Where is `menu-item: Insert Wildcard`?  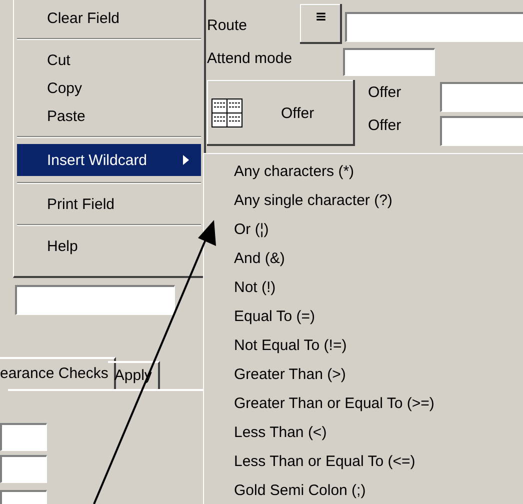 menu-item: Insert Wildcard is located at coordinates (109, 160).